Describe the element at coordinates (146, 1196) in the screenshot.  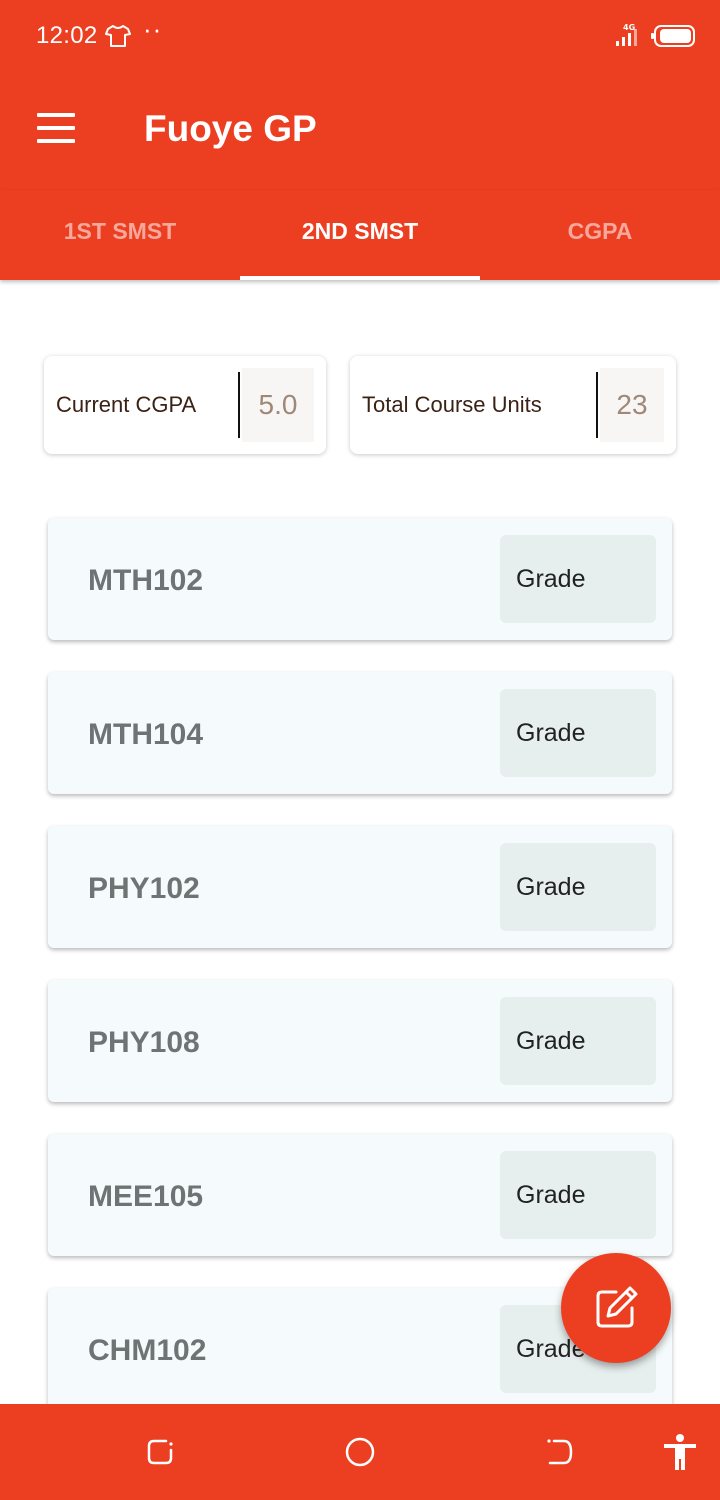
I see `course-code: MEE105` at that location.